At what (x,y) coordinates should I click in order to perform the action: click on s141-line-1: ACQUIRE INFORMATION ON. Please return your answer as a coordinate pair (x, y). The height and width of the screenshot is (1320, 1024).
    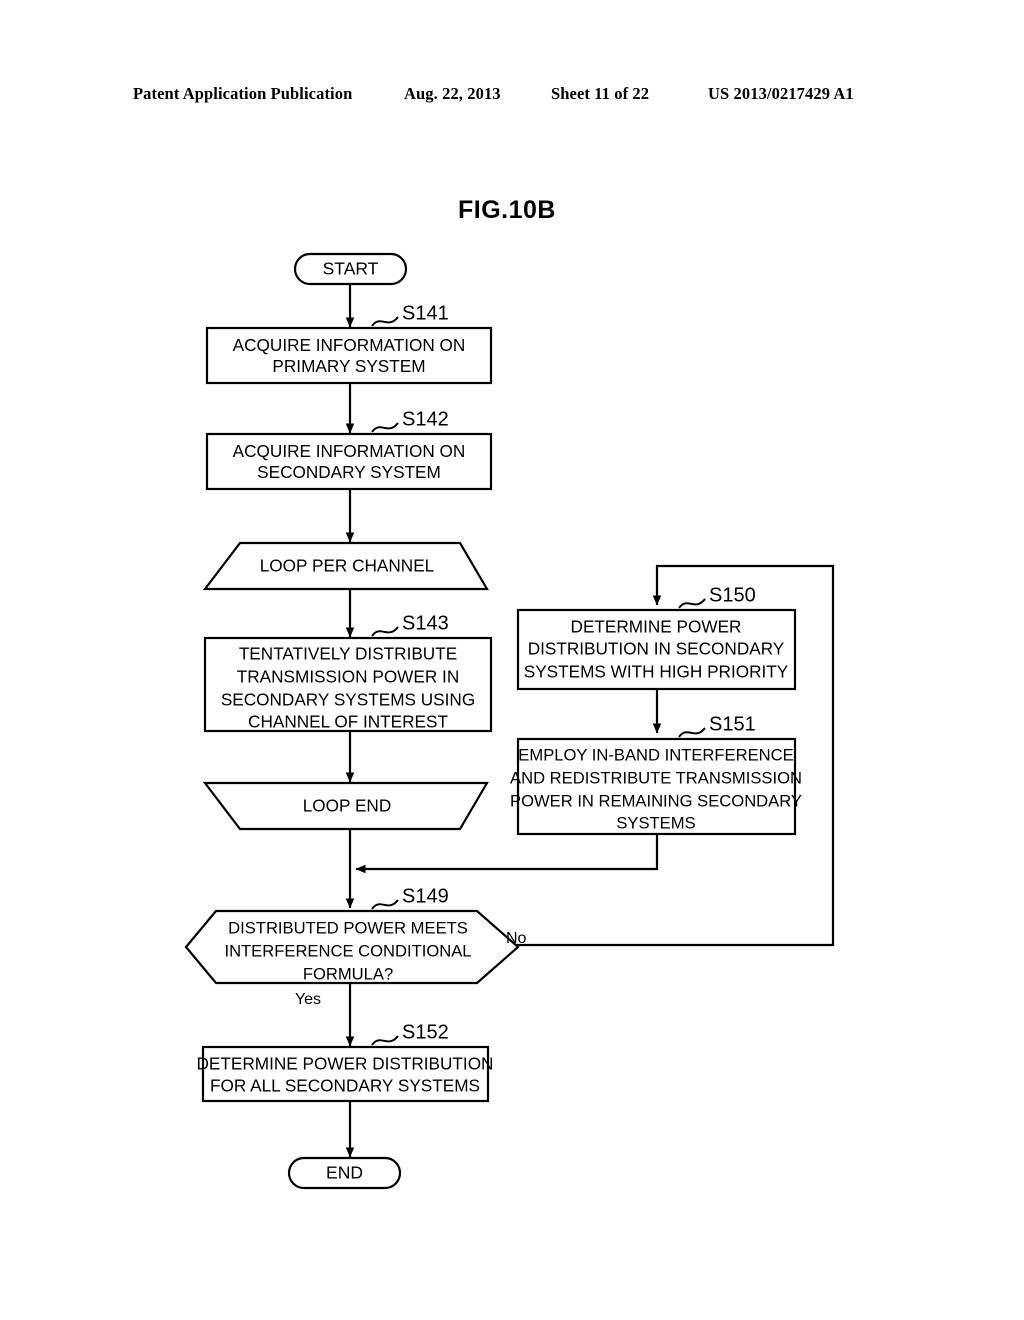
    Looking at the image, I should click on (349, 345).